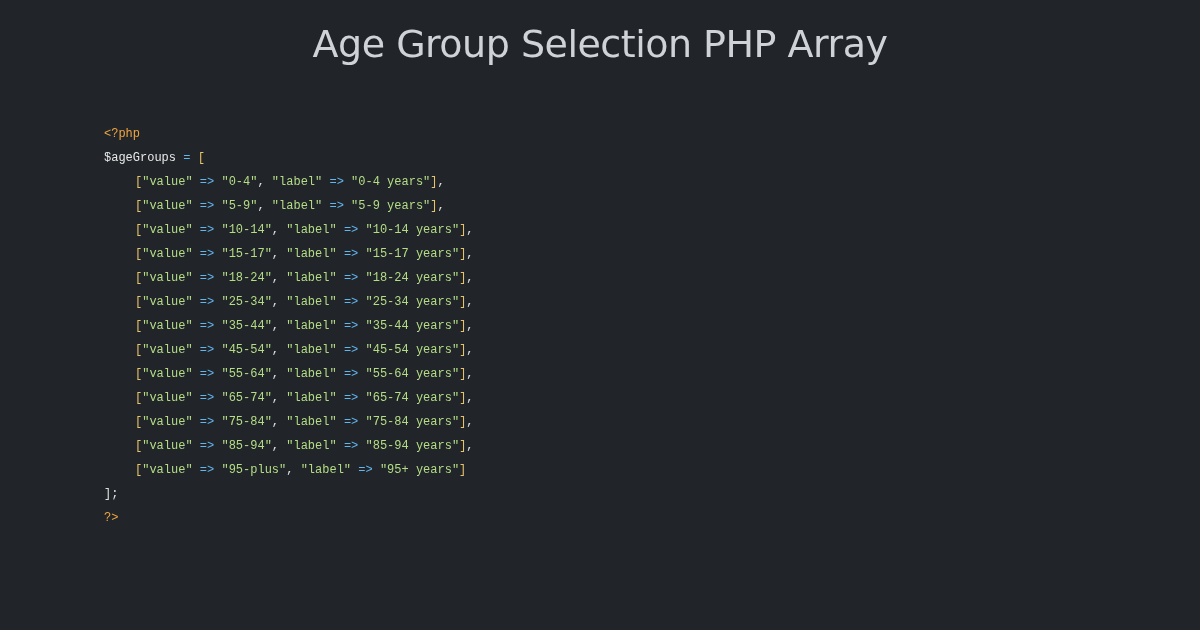 The height and width of the screenshot is (630, 1200). Describe the element at coordinates (304, 230) in the screenshot. I see `code-line: ["value" => "10-14", "label" => "10-14 years"],` at that location.